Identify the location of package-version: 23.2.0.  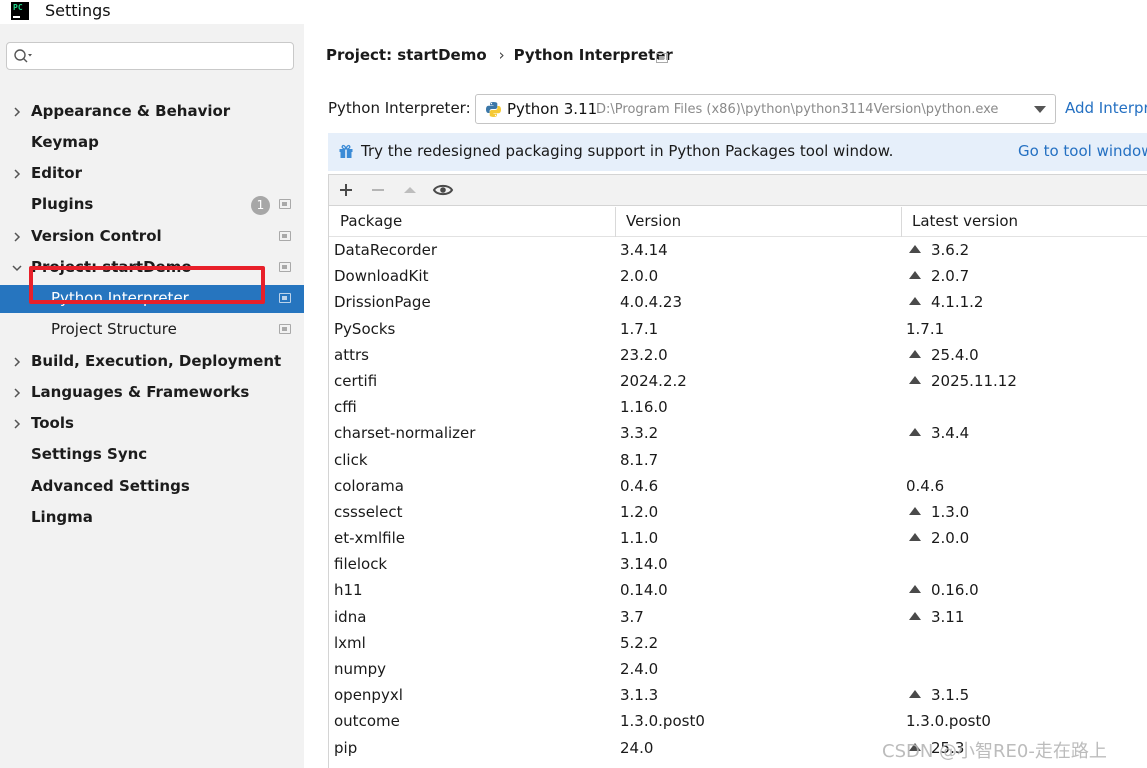
(644, 354).